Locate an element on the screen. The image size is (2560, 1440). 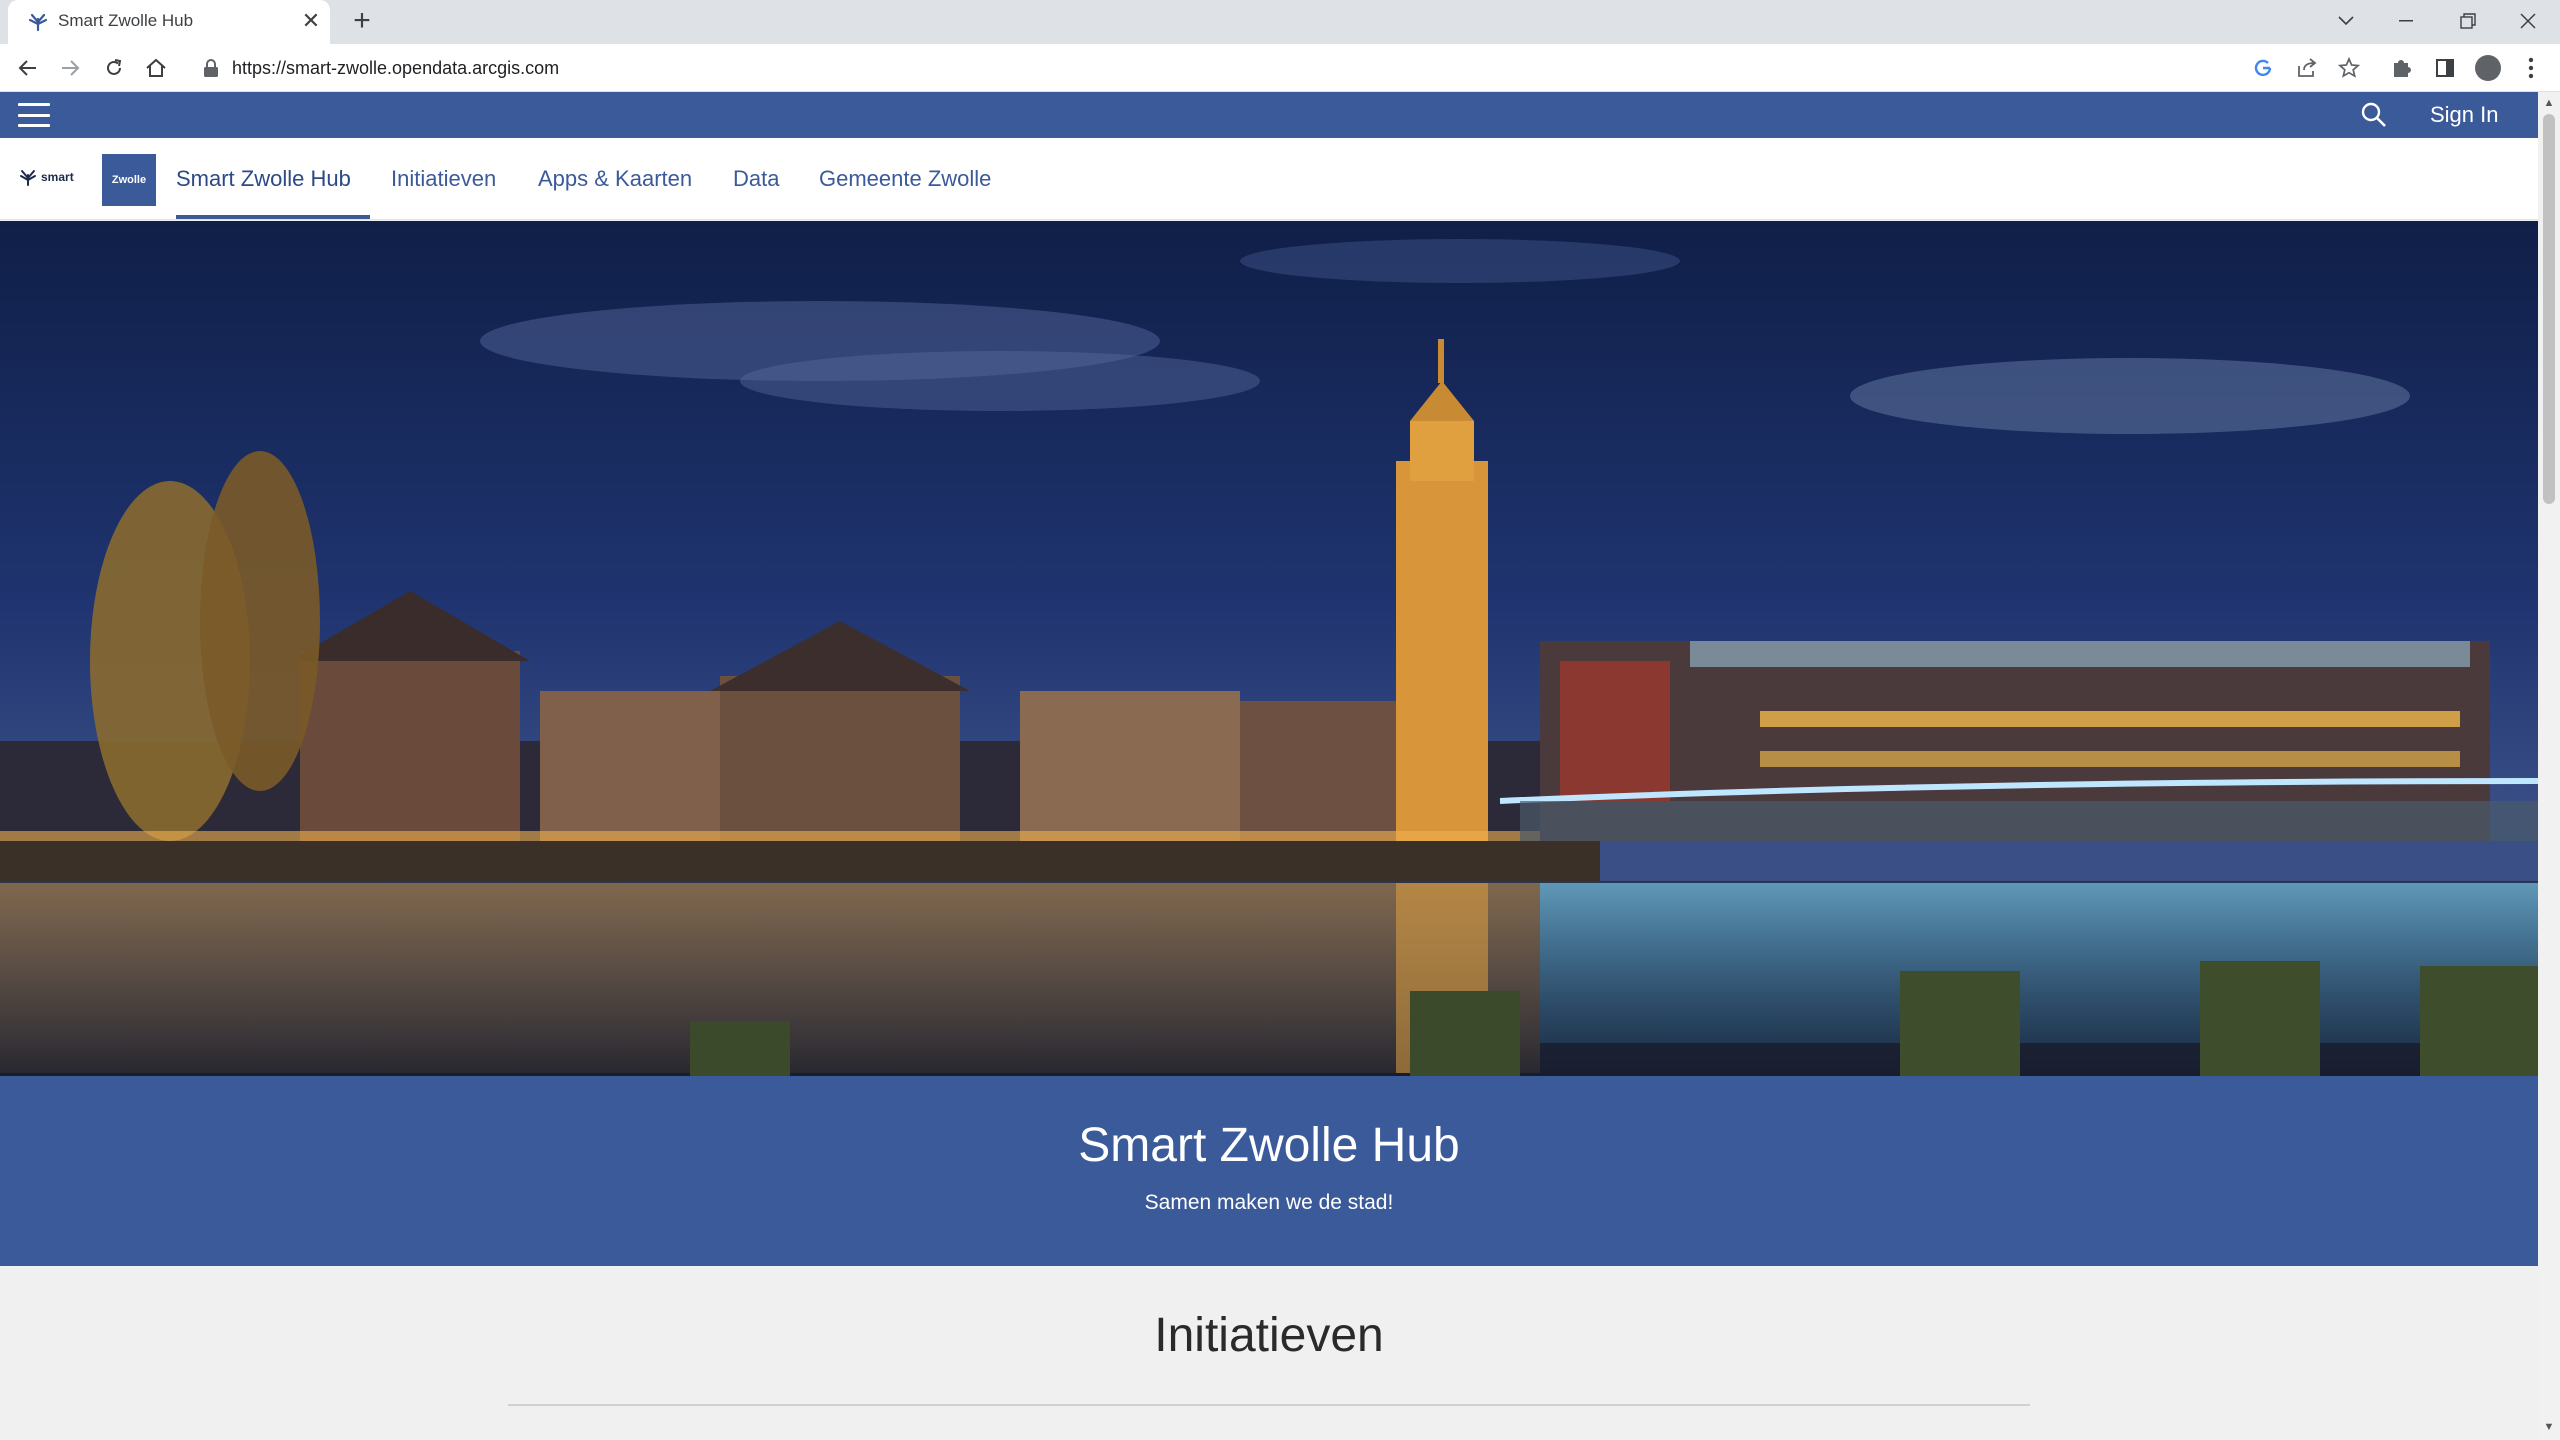
tab-title: Smart Zwolle Hub is located at coordinates (126, 20).